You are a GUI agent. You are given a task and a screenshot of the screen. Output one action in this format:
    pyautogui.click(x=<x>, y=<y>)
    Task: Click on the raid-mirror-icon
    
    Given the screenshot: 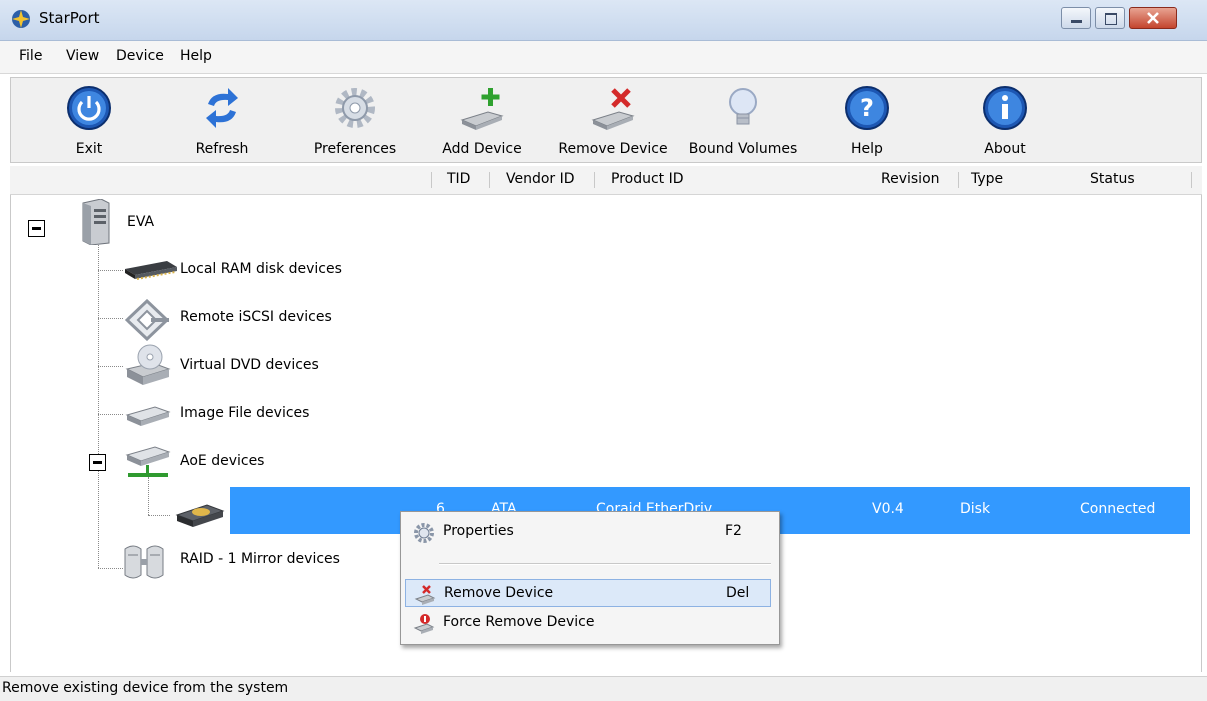 What is the action you would take?
    pyautogui.click(x=144, y=562)
    